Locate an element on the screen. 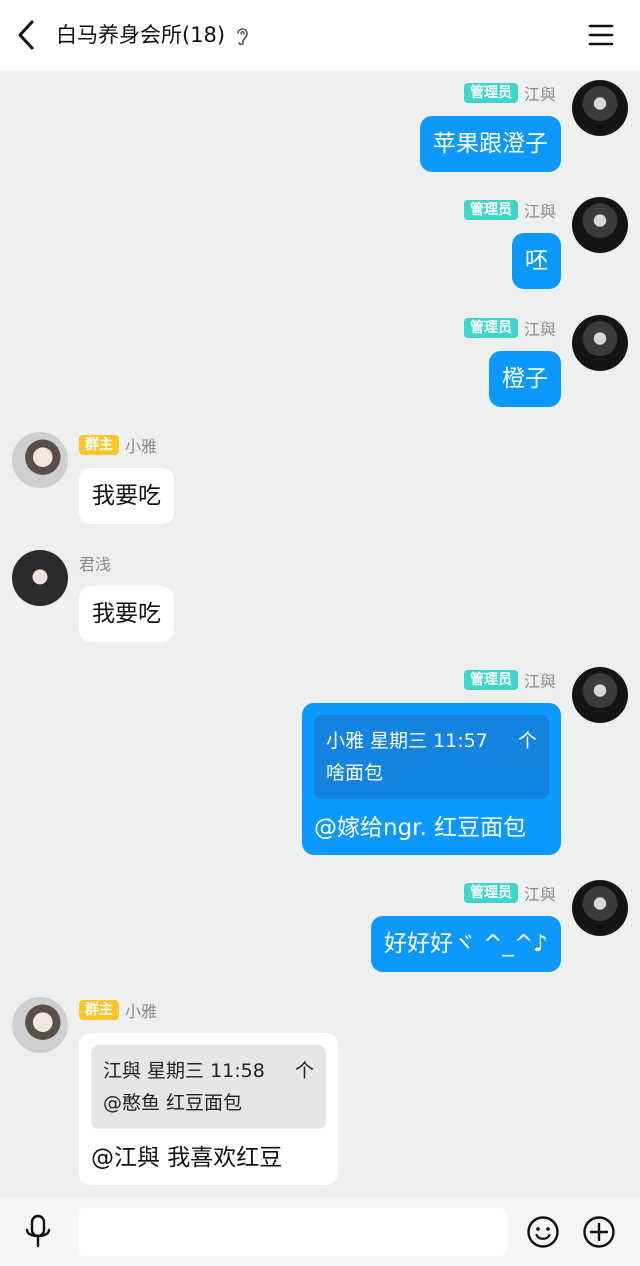 The width and height of the screenshot is (640, 1266). message-text: @嫁给ngr. 红豆面包 is located at coordinates (420, 828).